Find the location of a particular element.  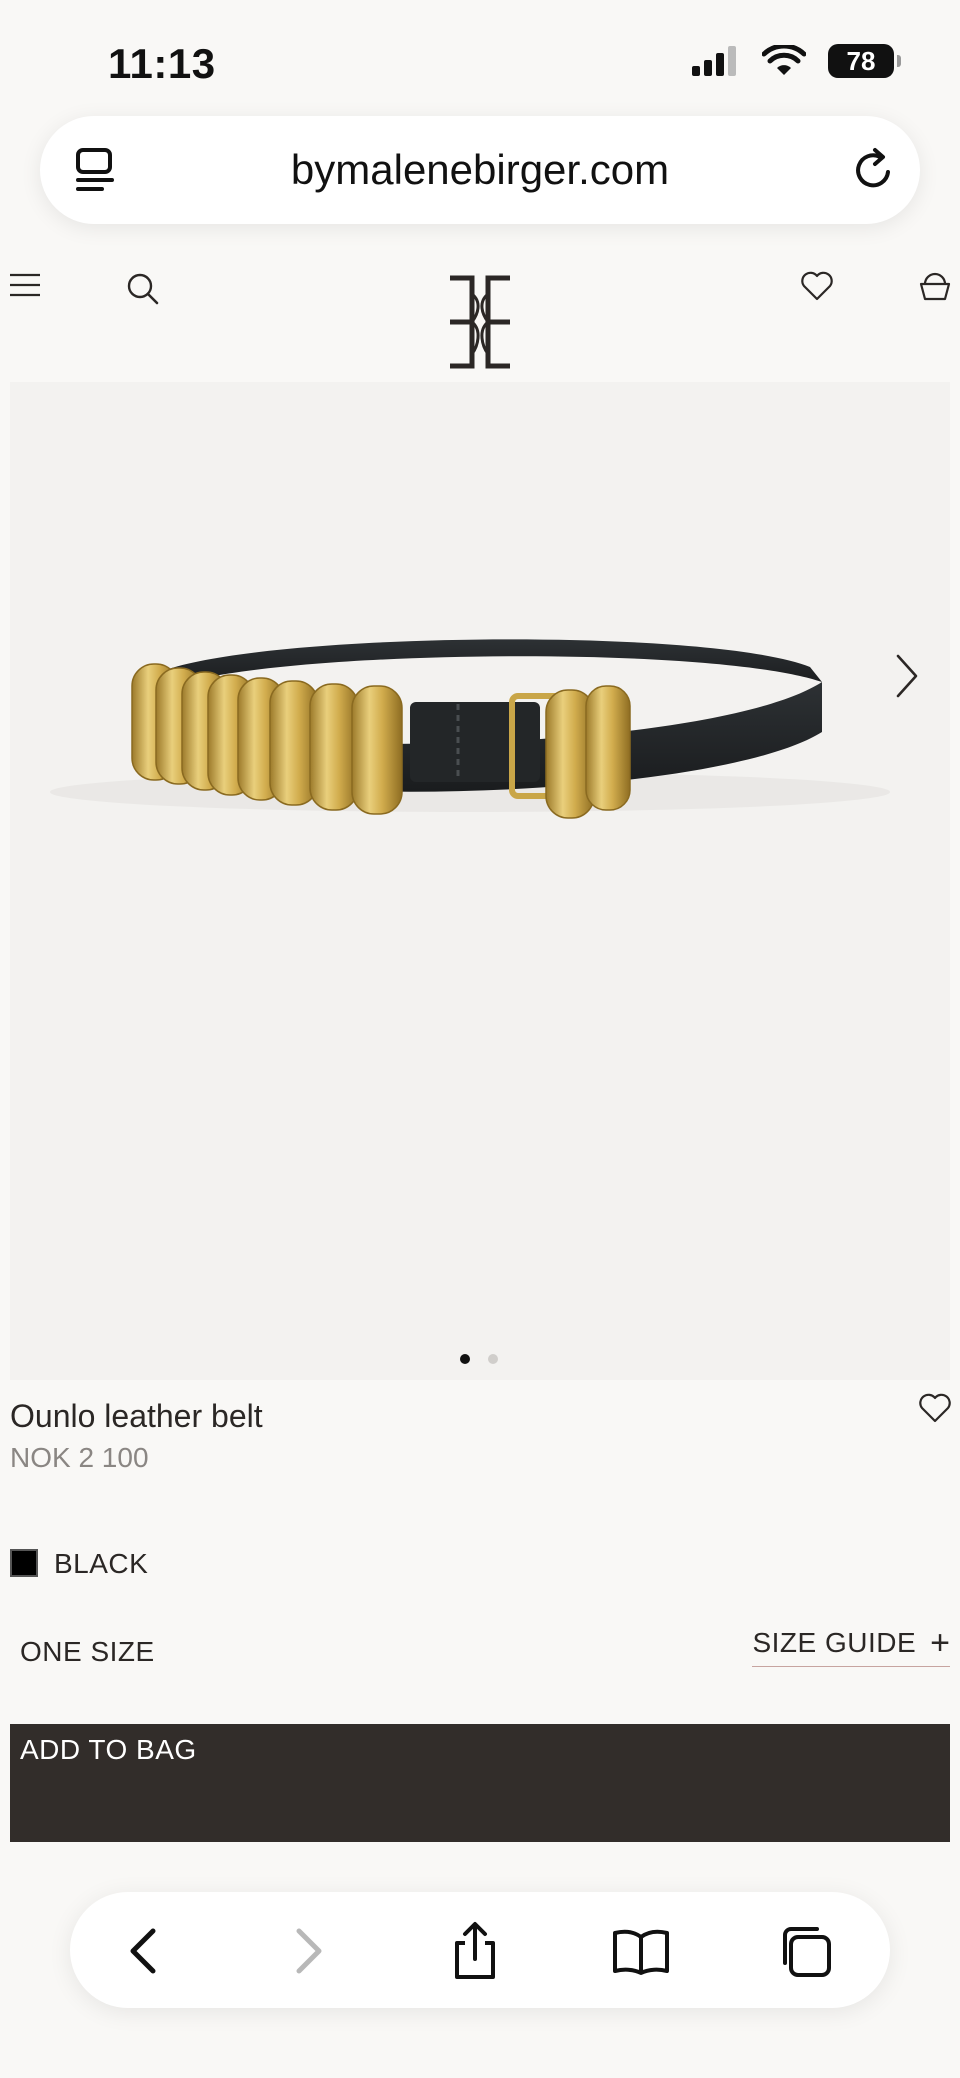

wifi-icon is located at coordinates (784, 60).